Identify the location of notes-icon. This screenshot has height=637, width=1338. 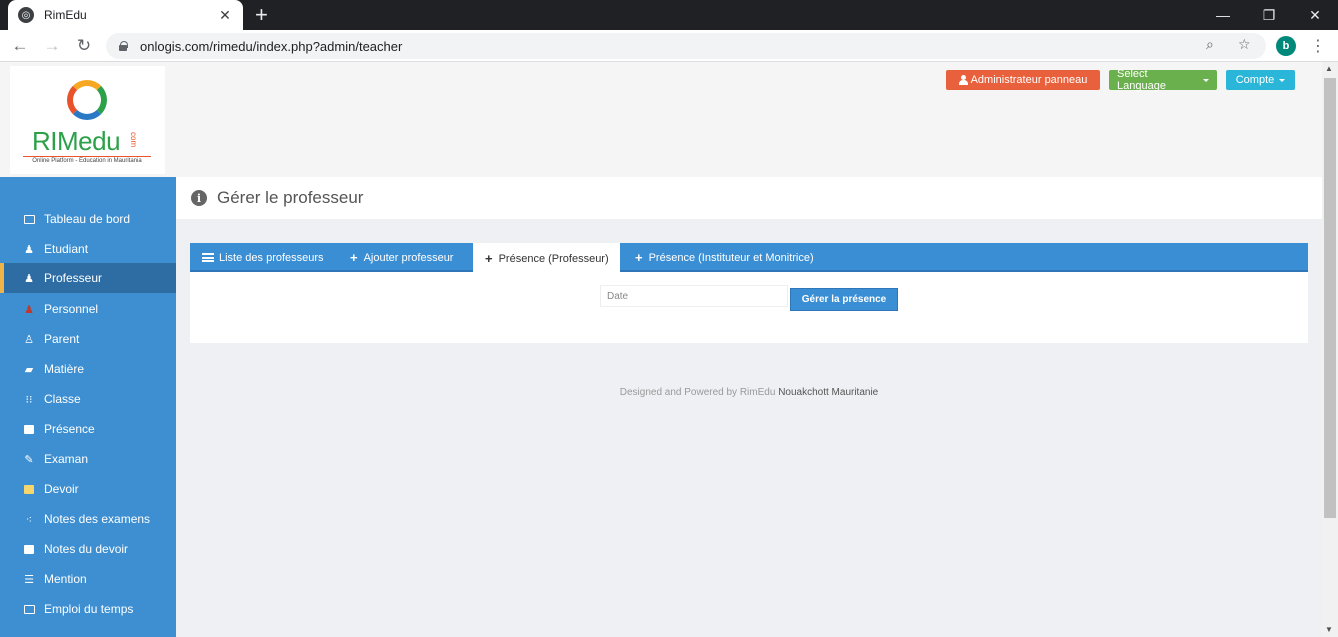
(29, 549).